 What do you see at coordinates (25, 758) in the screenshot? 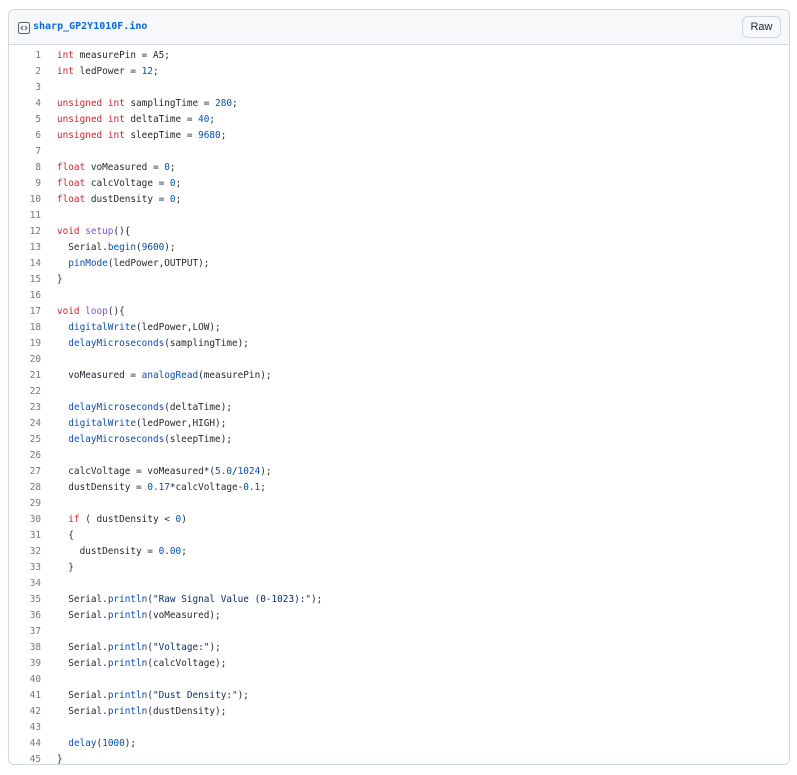
I see `line-number: 45` at bounding box center [25, 758].